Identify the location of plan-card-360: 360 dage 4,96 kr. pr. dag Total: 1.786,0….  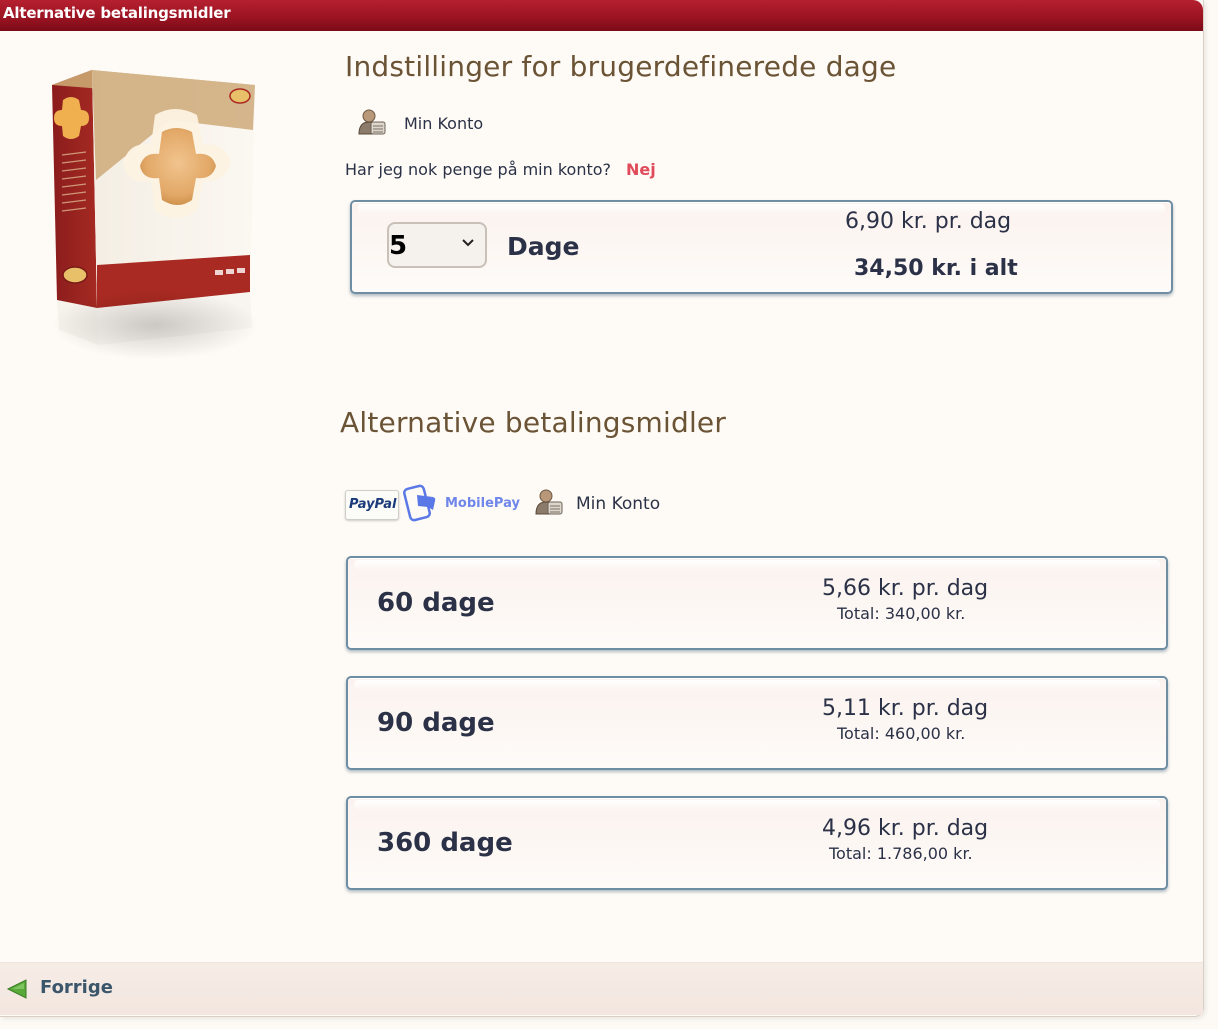
(757, 843).